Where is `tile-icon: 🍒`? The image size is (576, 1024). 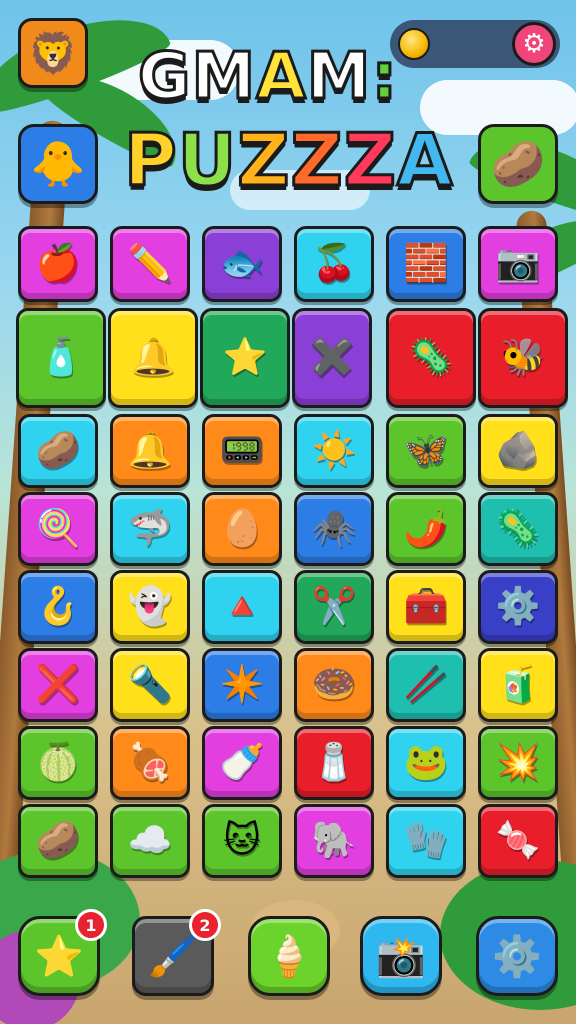
tile-icon: 🍒 is located at coordinates (334, 263).